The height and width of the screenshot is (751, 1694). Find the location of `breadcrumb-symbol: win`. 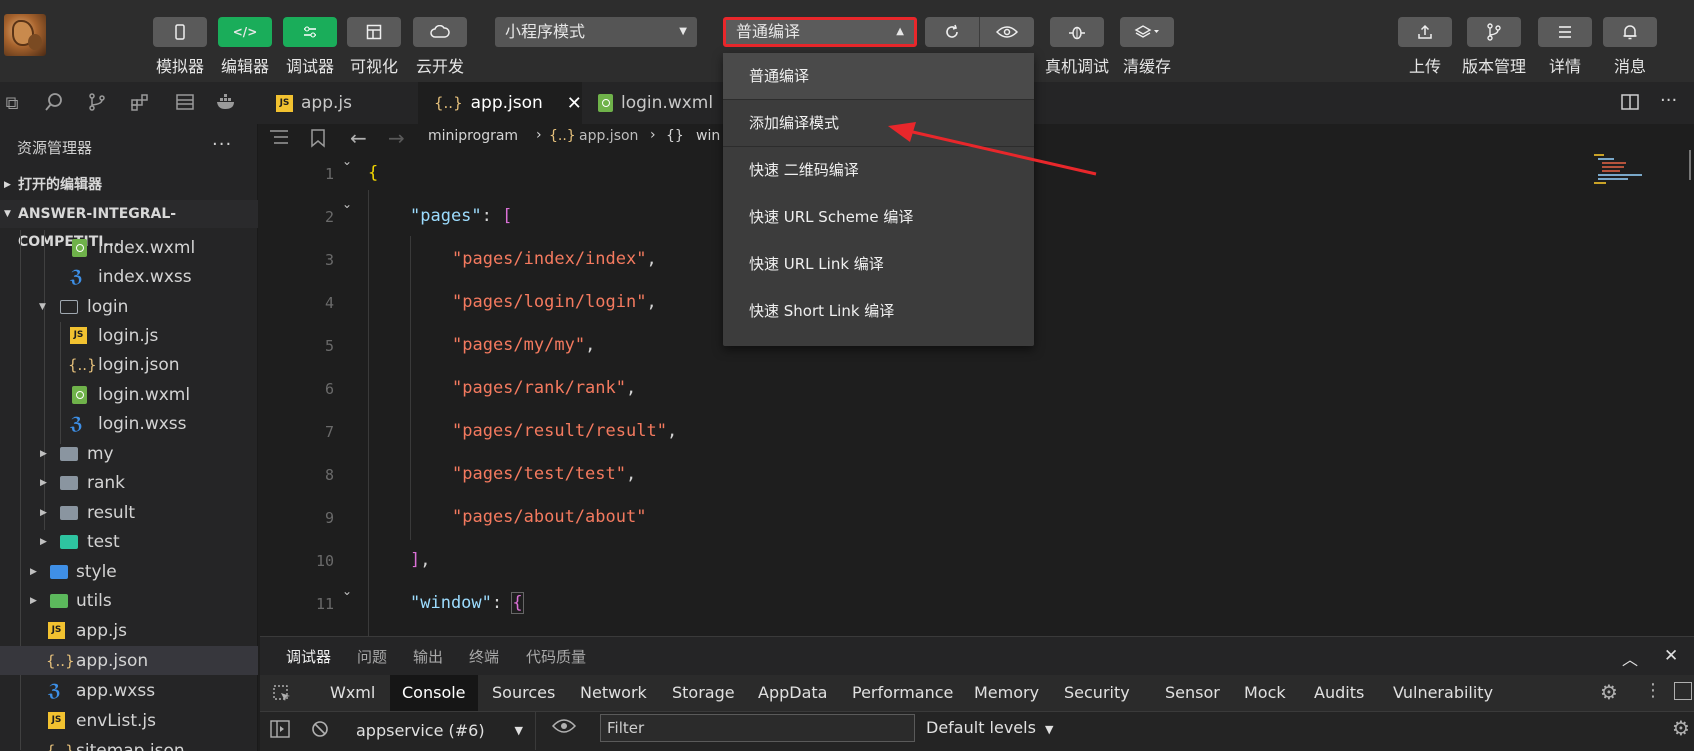

breadcrumb-symbol: win is located at coordinates (708, 136).